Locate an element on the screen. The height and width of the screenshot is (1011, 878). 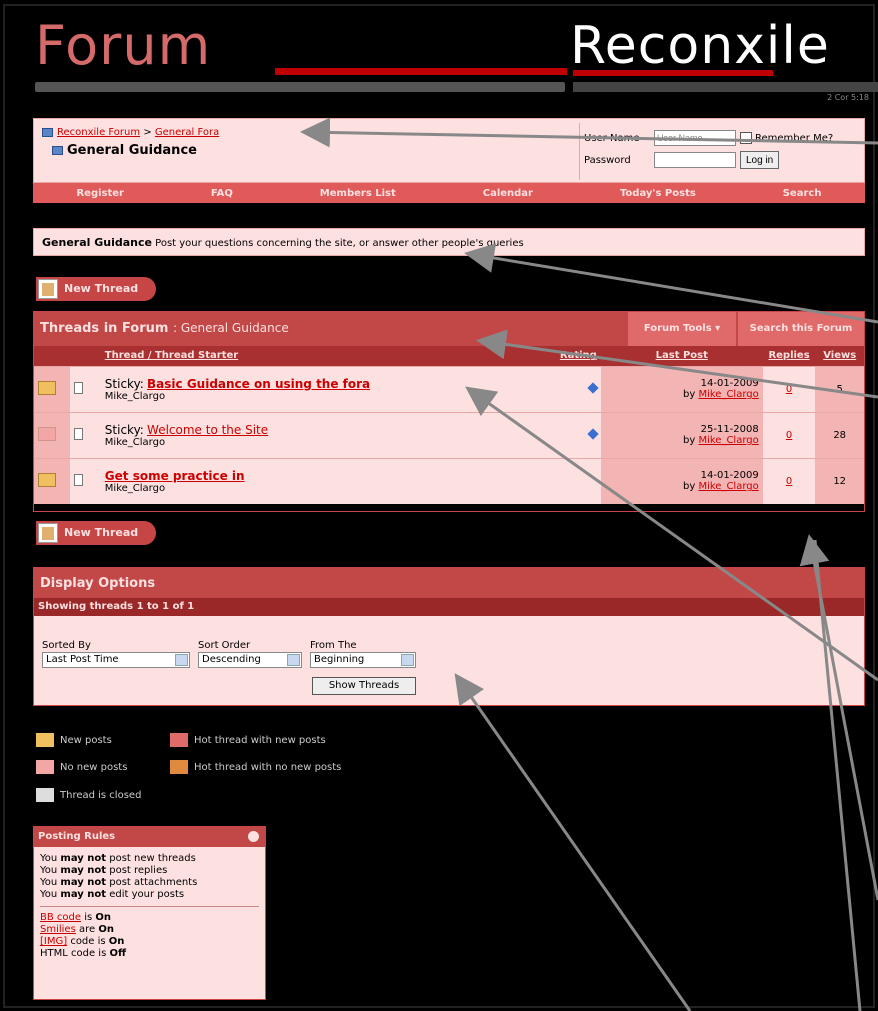
col-views: Views is located at coordinates (839, 356).